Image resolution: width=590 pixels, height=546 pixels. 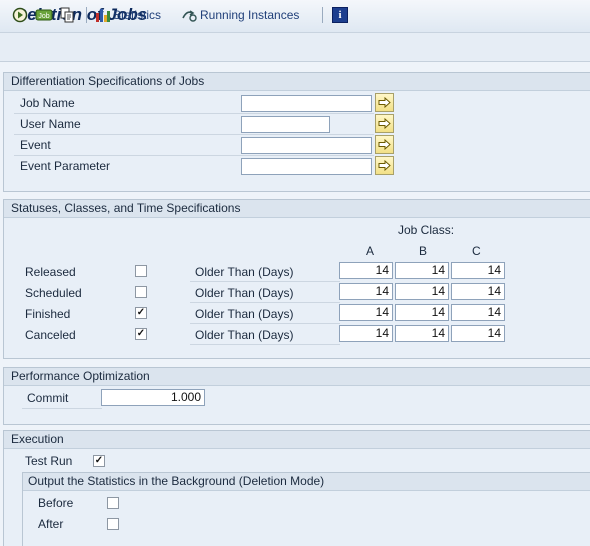 I want to click on after-label: After, so click(x=51, y=524).